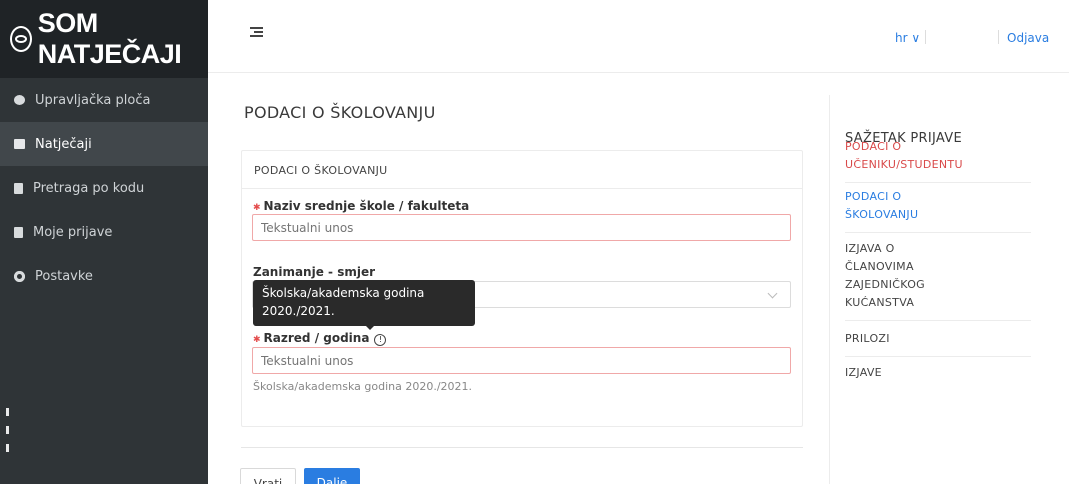  I want to click on school-label: ✱ Naziv srednje škole / fakulteta, so click(361, 206).